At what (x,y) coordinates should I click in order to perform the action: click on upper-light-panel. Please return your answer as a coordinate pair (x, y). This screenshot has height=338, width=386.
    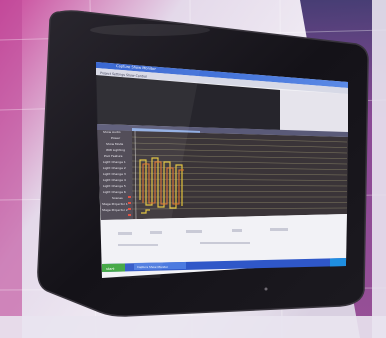
    Looking at the image, I should click on (314, 111).